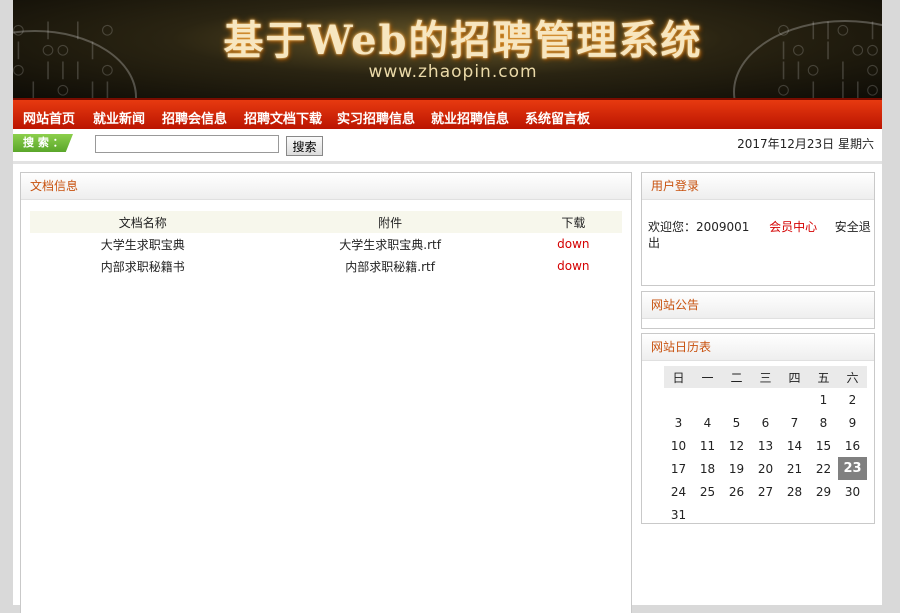  What do you see at coordinates (187, 144) in the screenshot?
I see `search-input` at bounding box center [187, 144].